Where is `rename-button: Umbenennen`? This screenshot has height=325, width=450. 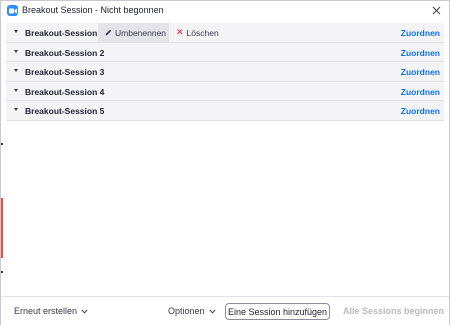 rename-button: Umbenennen is located at coordinates (133, 32).